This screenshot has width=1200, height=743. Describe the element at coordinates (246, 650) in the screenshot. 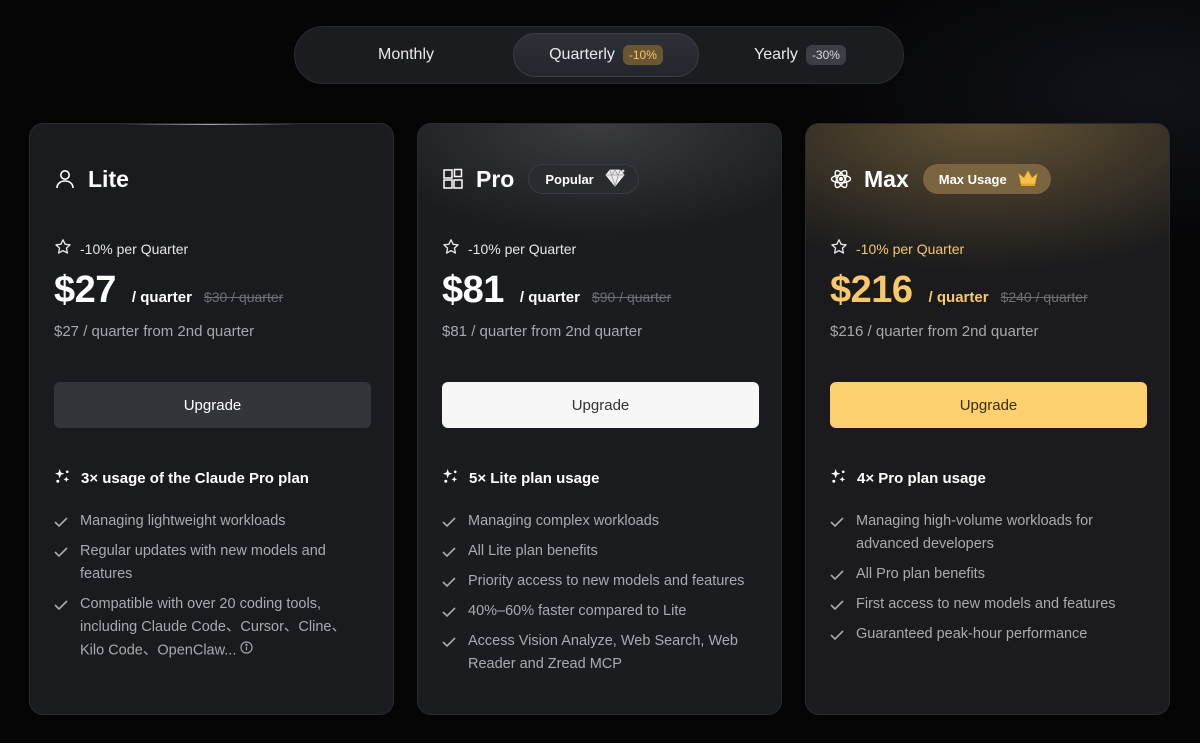

I see `info-icon` at that location.